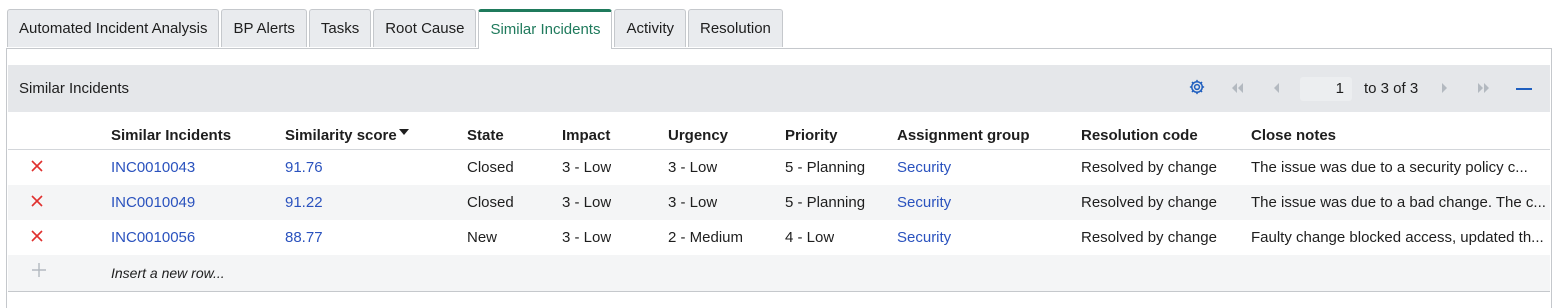 The height and width of the screenshot is (308, 1554). What do you see at coordinates (810, 237) in the screenshot?
I see `priority-cell: 4 - Low` at bounding box center [810, 237].